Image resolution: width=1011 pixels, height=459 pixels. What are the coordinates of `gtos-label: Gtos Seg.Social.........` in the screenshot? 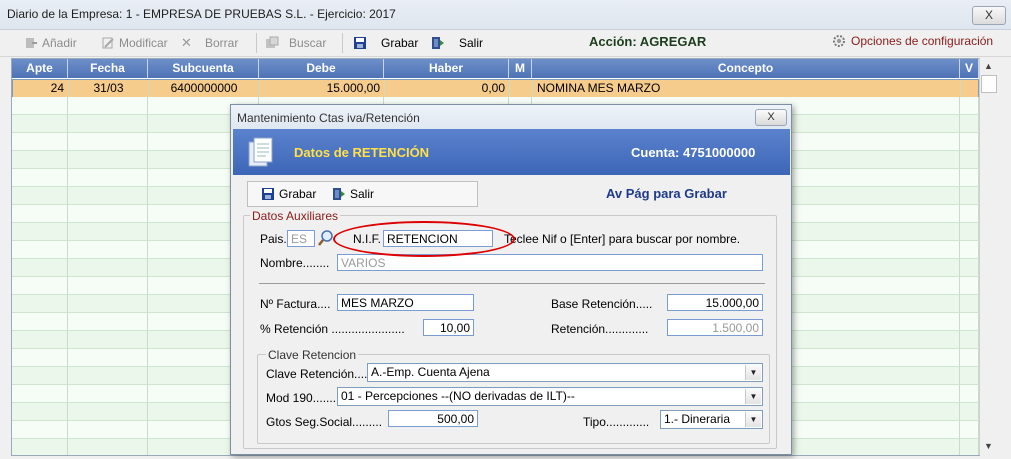 It's located at (324, 422).